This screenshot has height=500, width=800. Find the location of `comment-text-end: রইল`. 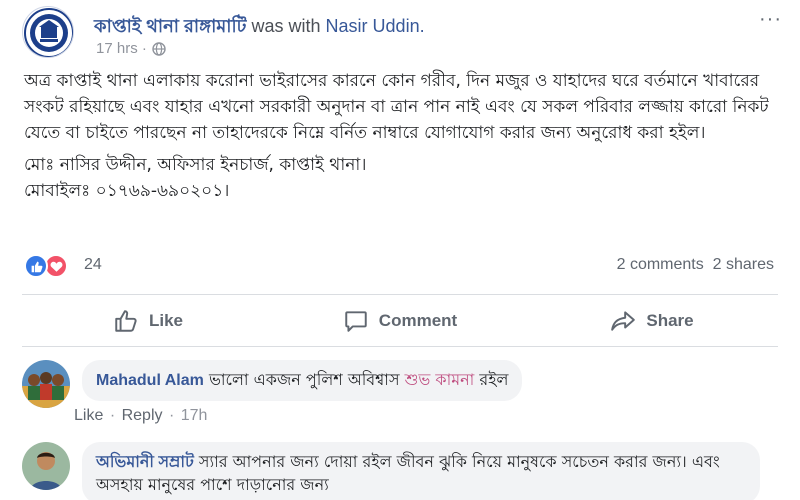

comment-text-end: রইল is located at coordinates (494, 379).